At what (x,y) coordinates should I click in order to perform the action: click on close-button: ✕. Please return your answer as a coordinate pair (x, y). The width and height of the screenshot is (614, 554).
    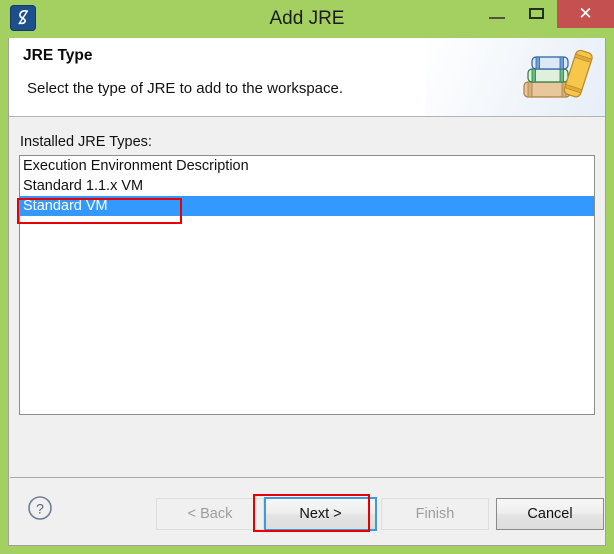
    Looking at the image, I should click on (585, 14).